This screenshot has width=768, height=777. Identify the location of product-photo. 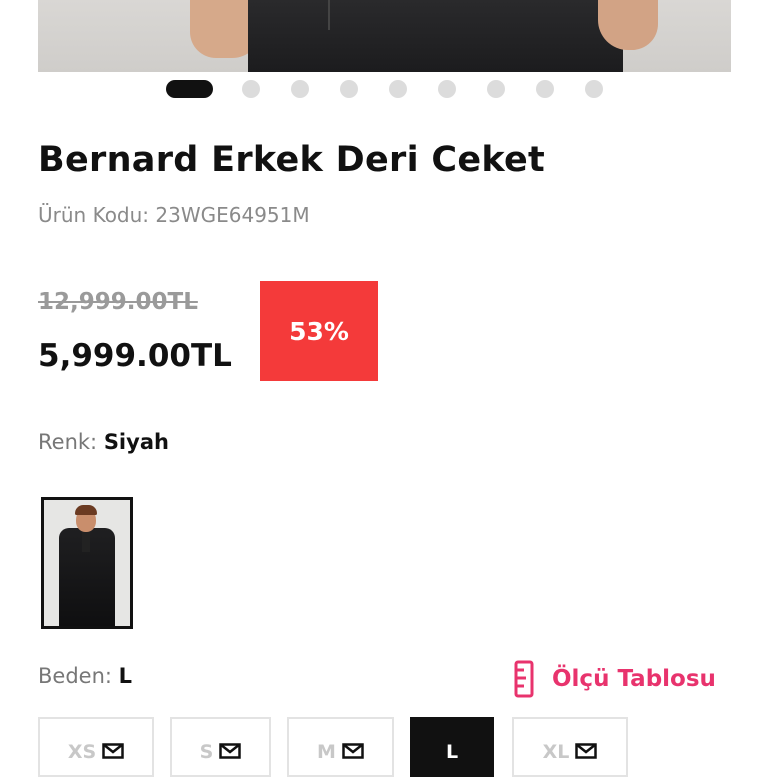
(435, 36).